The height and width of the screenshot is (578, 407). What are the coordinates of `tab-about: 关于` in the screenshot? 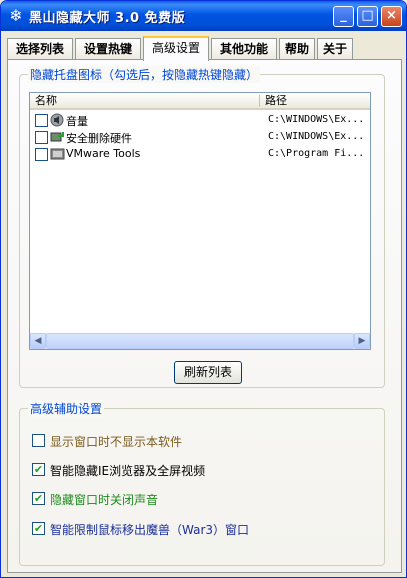 It's located at (335, 49).